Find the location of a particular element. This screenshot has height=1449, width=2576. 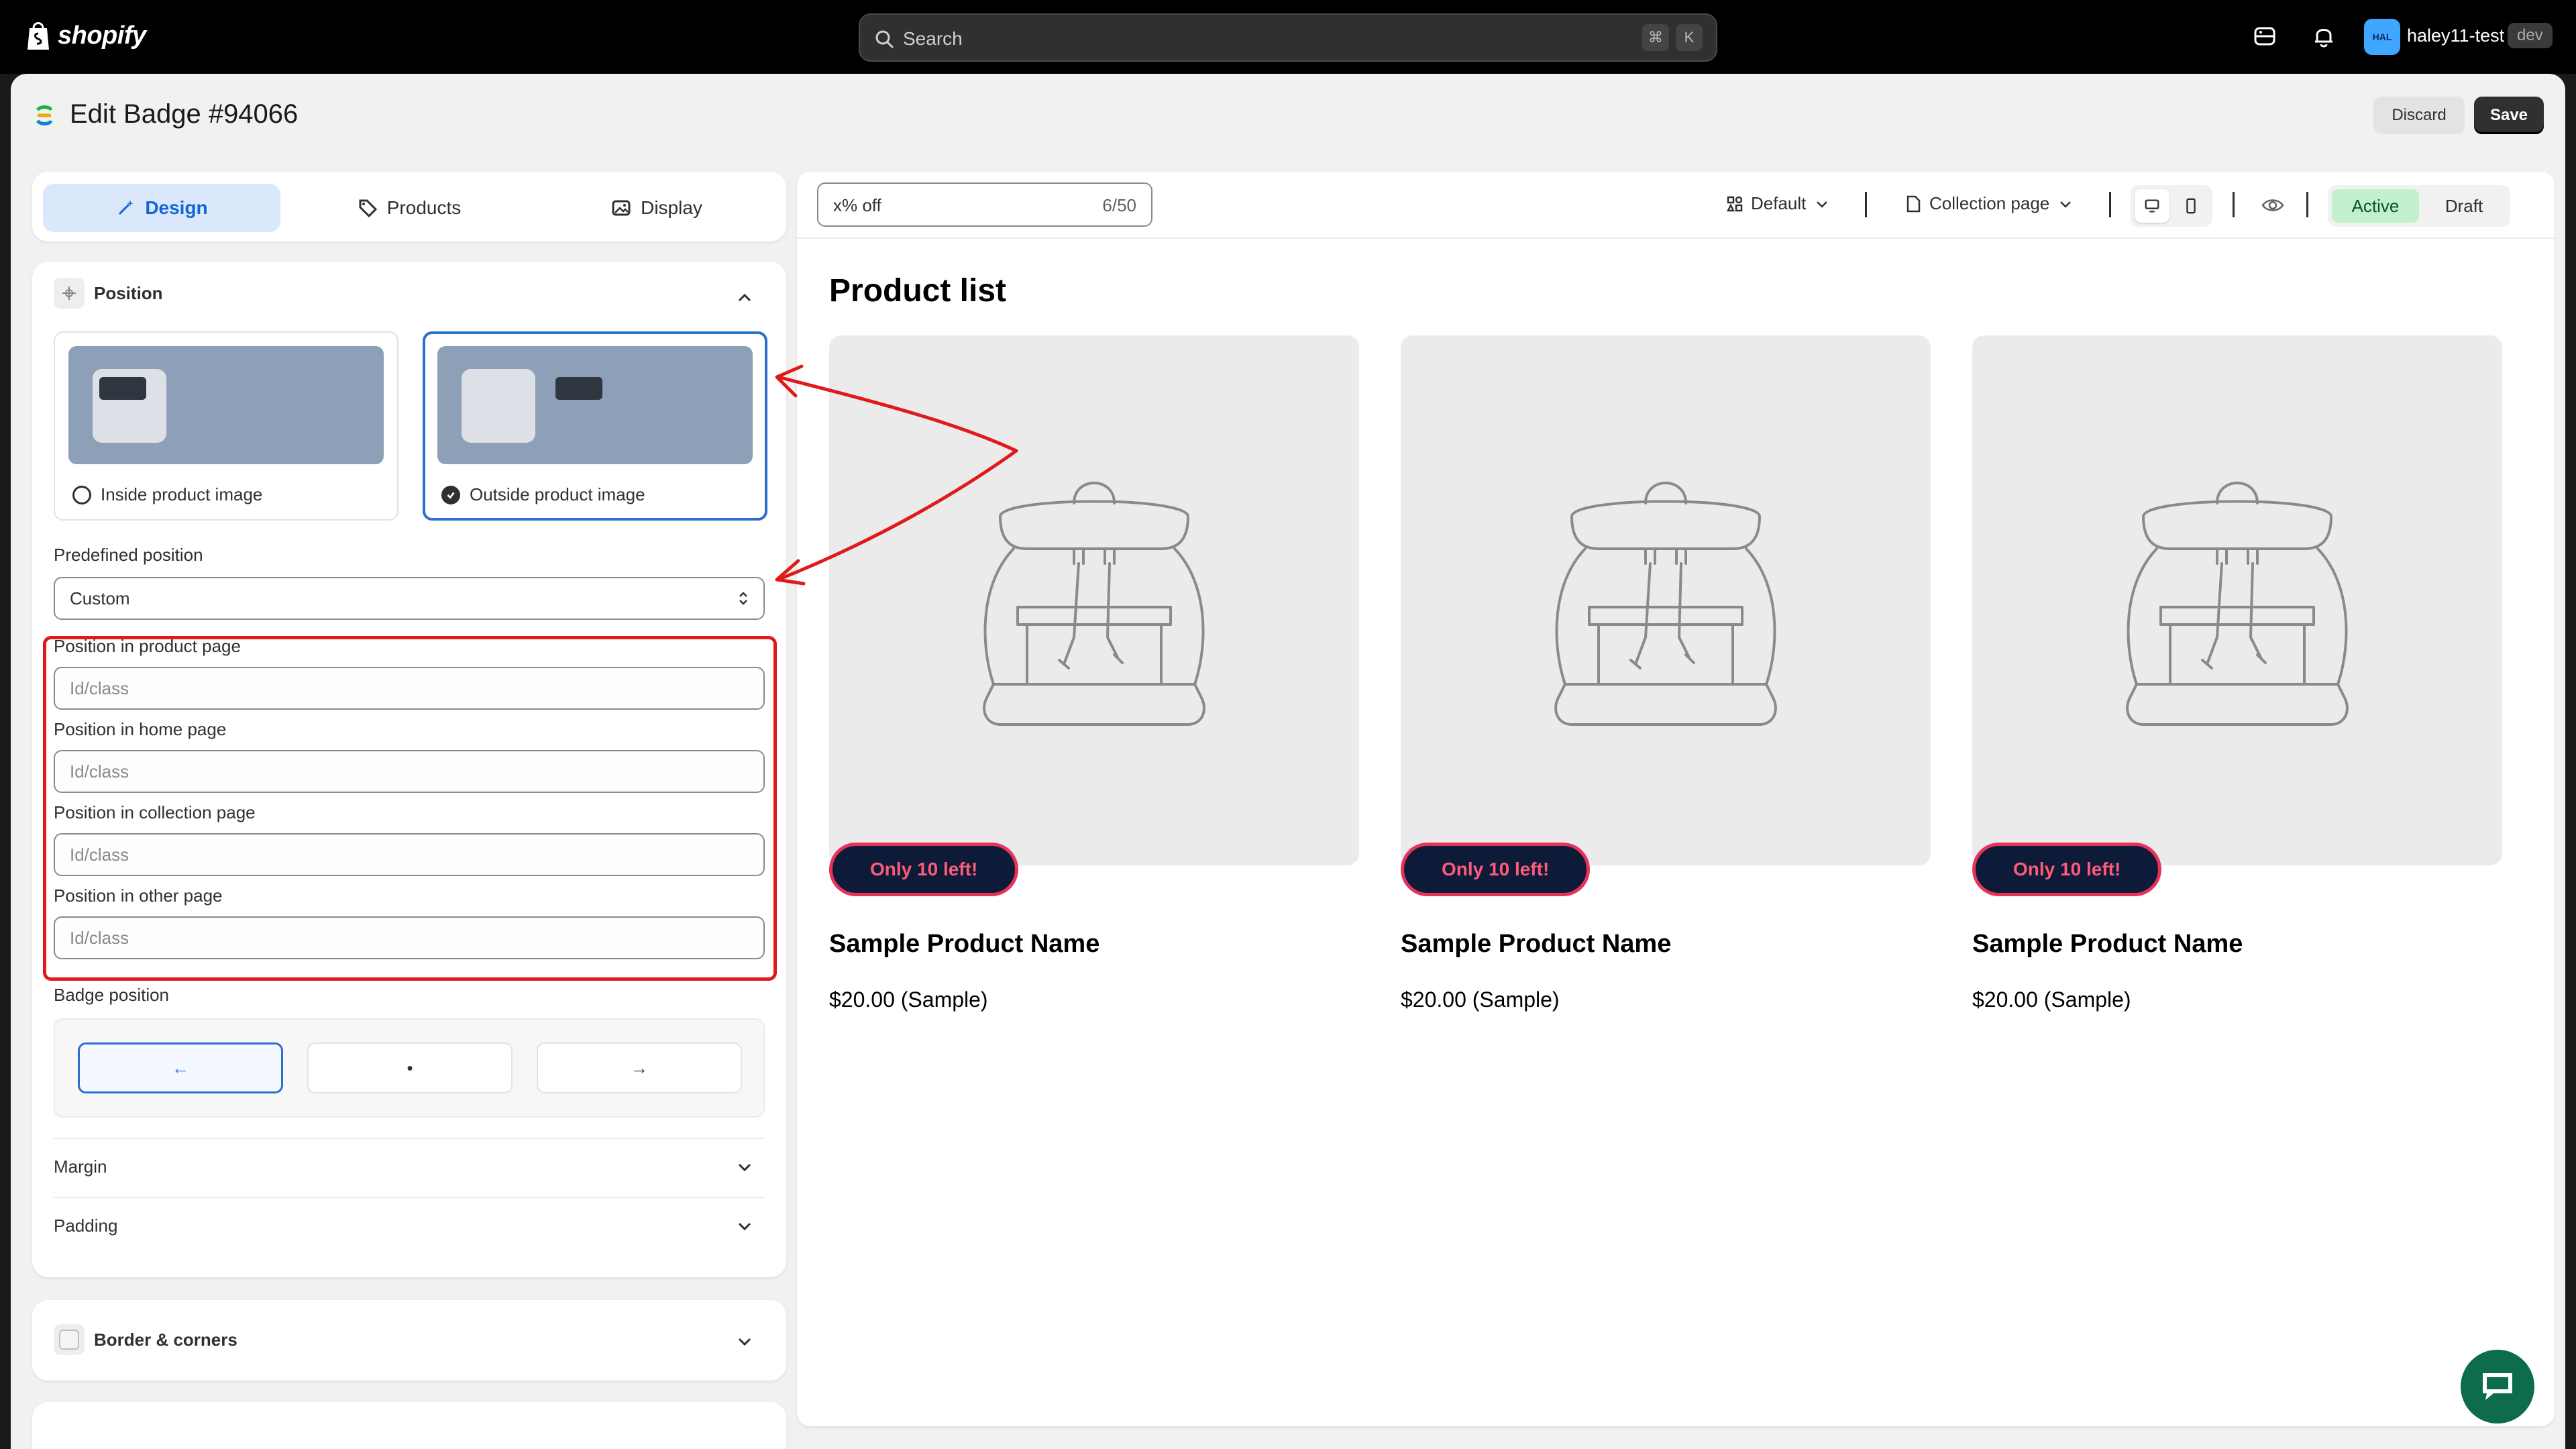

desktop-view-button is located at coordinates (2152, 206).